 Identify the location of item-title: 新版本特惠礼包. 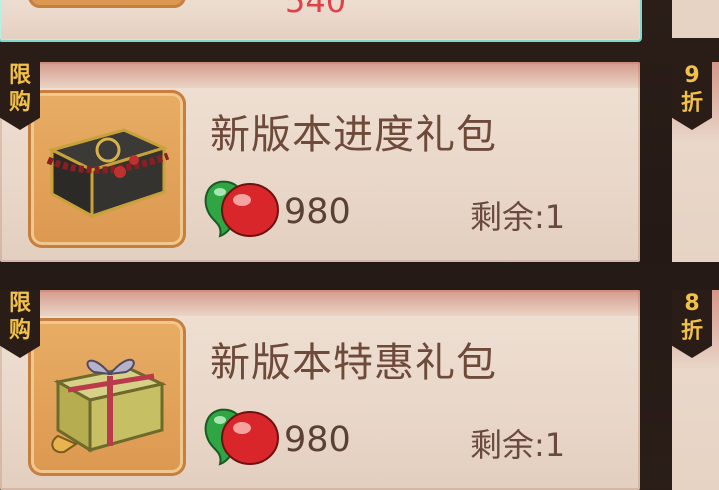
(353, 363).